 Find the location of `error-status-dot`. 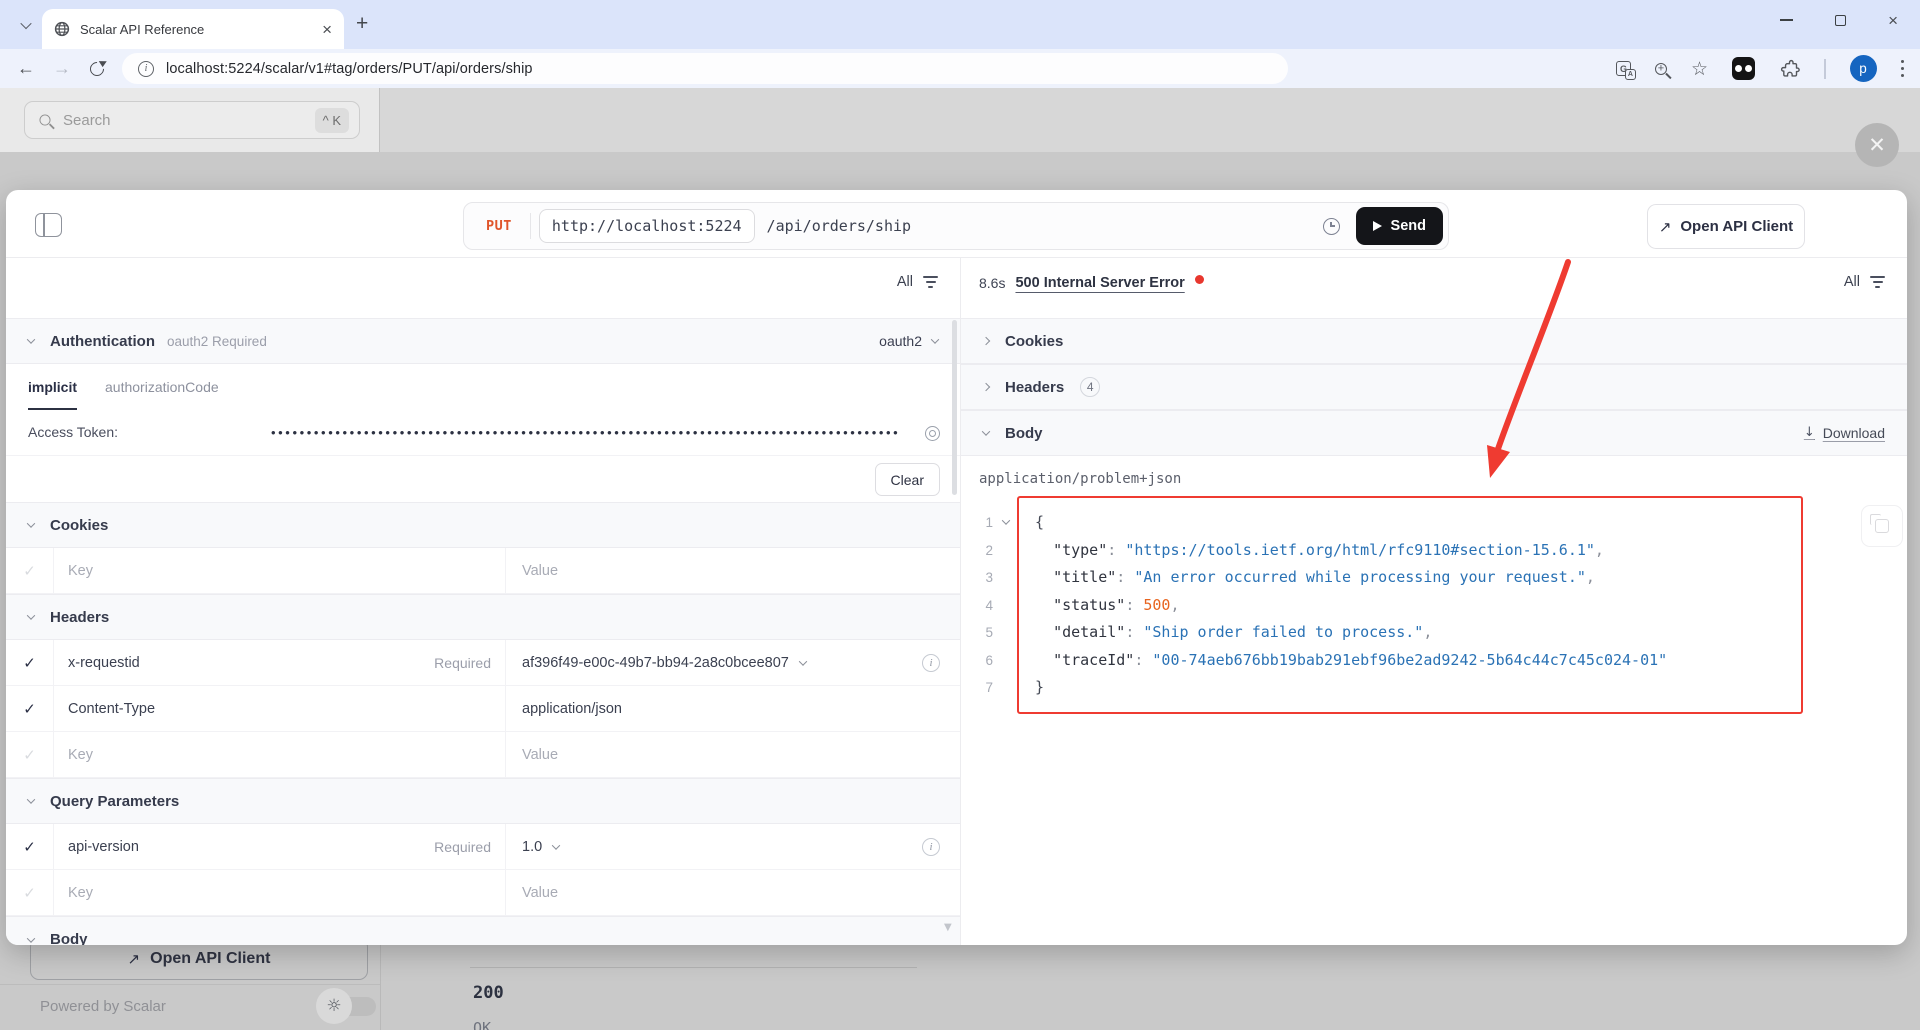

error-status-dot is located at coordinates (1199, 279).